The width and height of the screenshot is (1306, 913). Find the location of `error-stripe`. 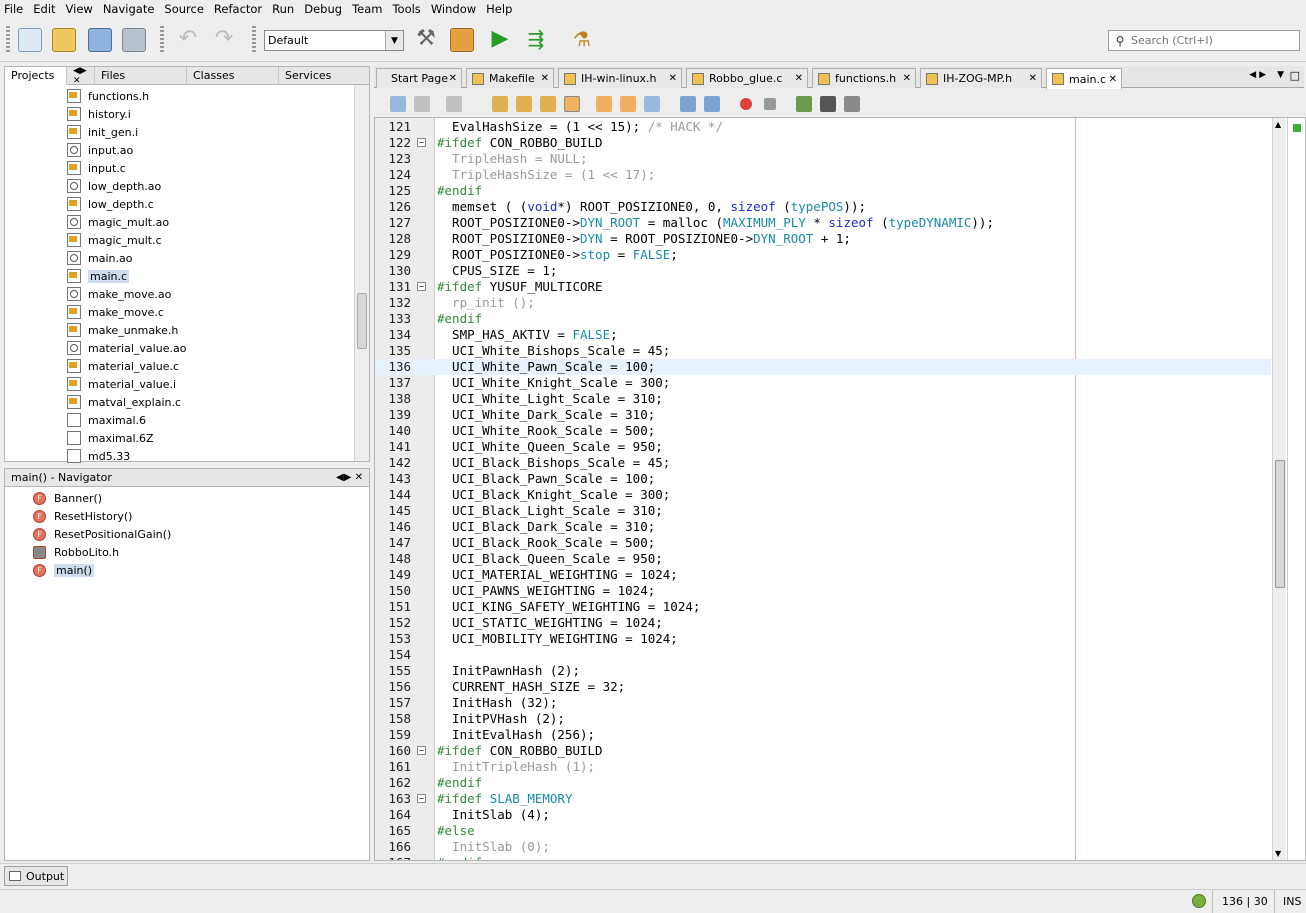

error-stripe is located at coordinates (1296, 489).